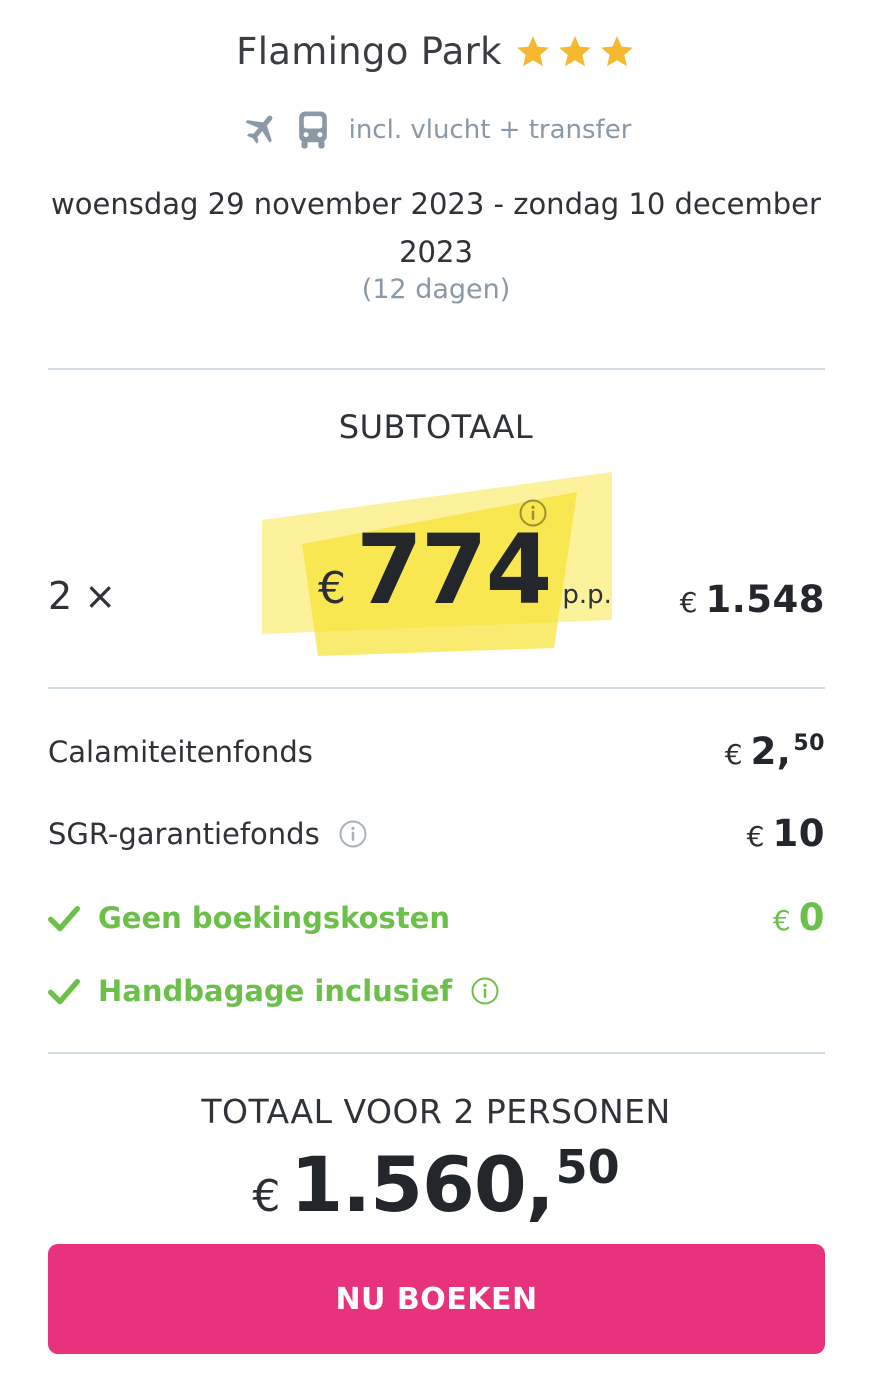  I want to click on fee-label-group: Handbagage inclusief, so click(274, 991).